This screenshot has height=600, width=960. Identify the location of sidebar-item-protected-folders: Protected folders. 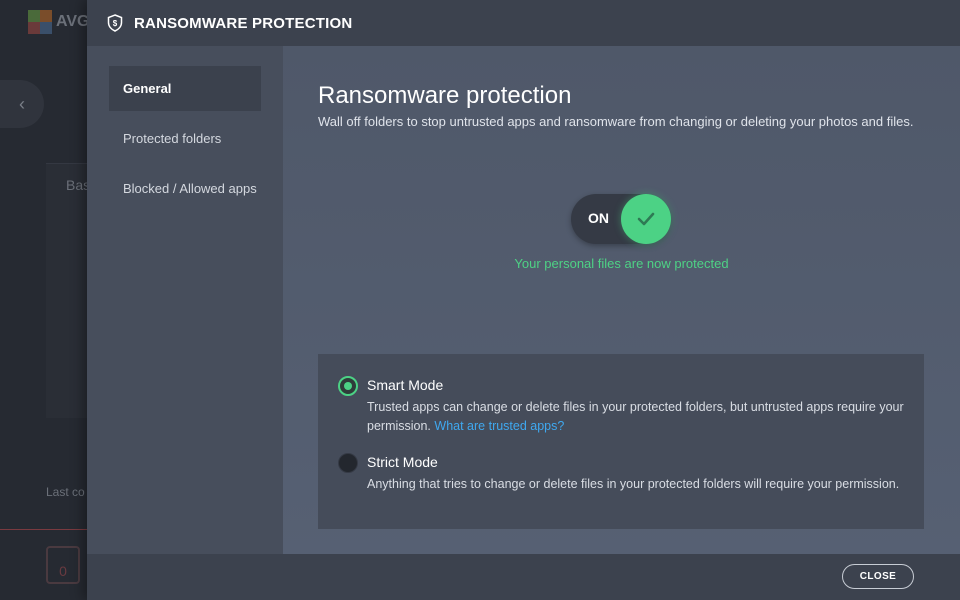
(185, 138).